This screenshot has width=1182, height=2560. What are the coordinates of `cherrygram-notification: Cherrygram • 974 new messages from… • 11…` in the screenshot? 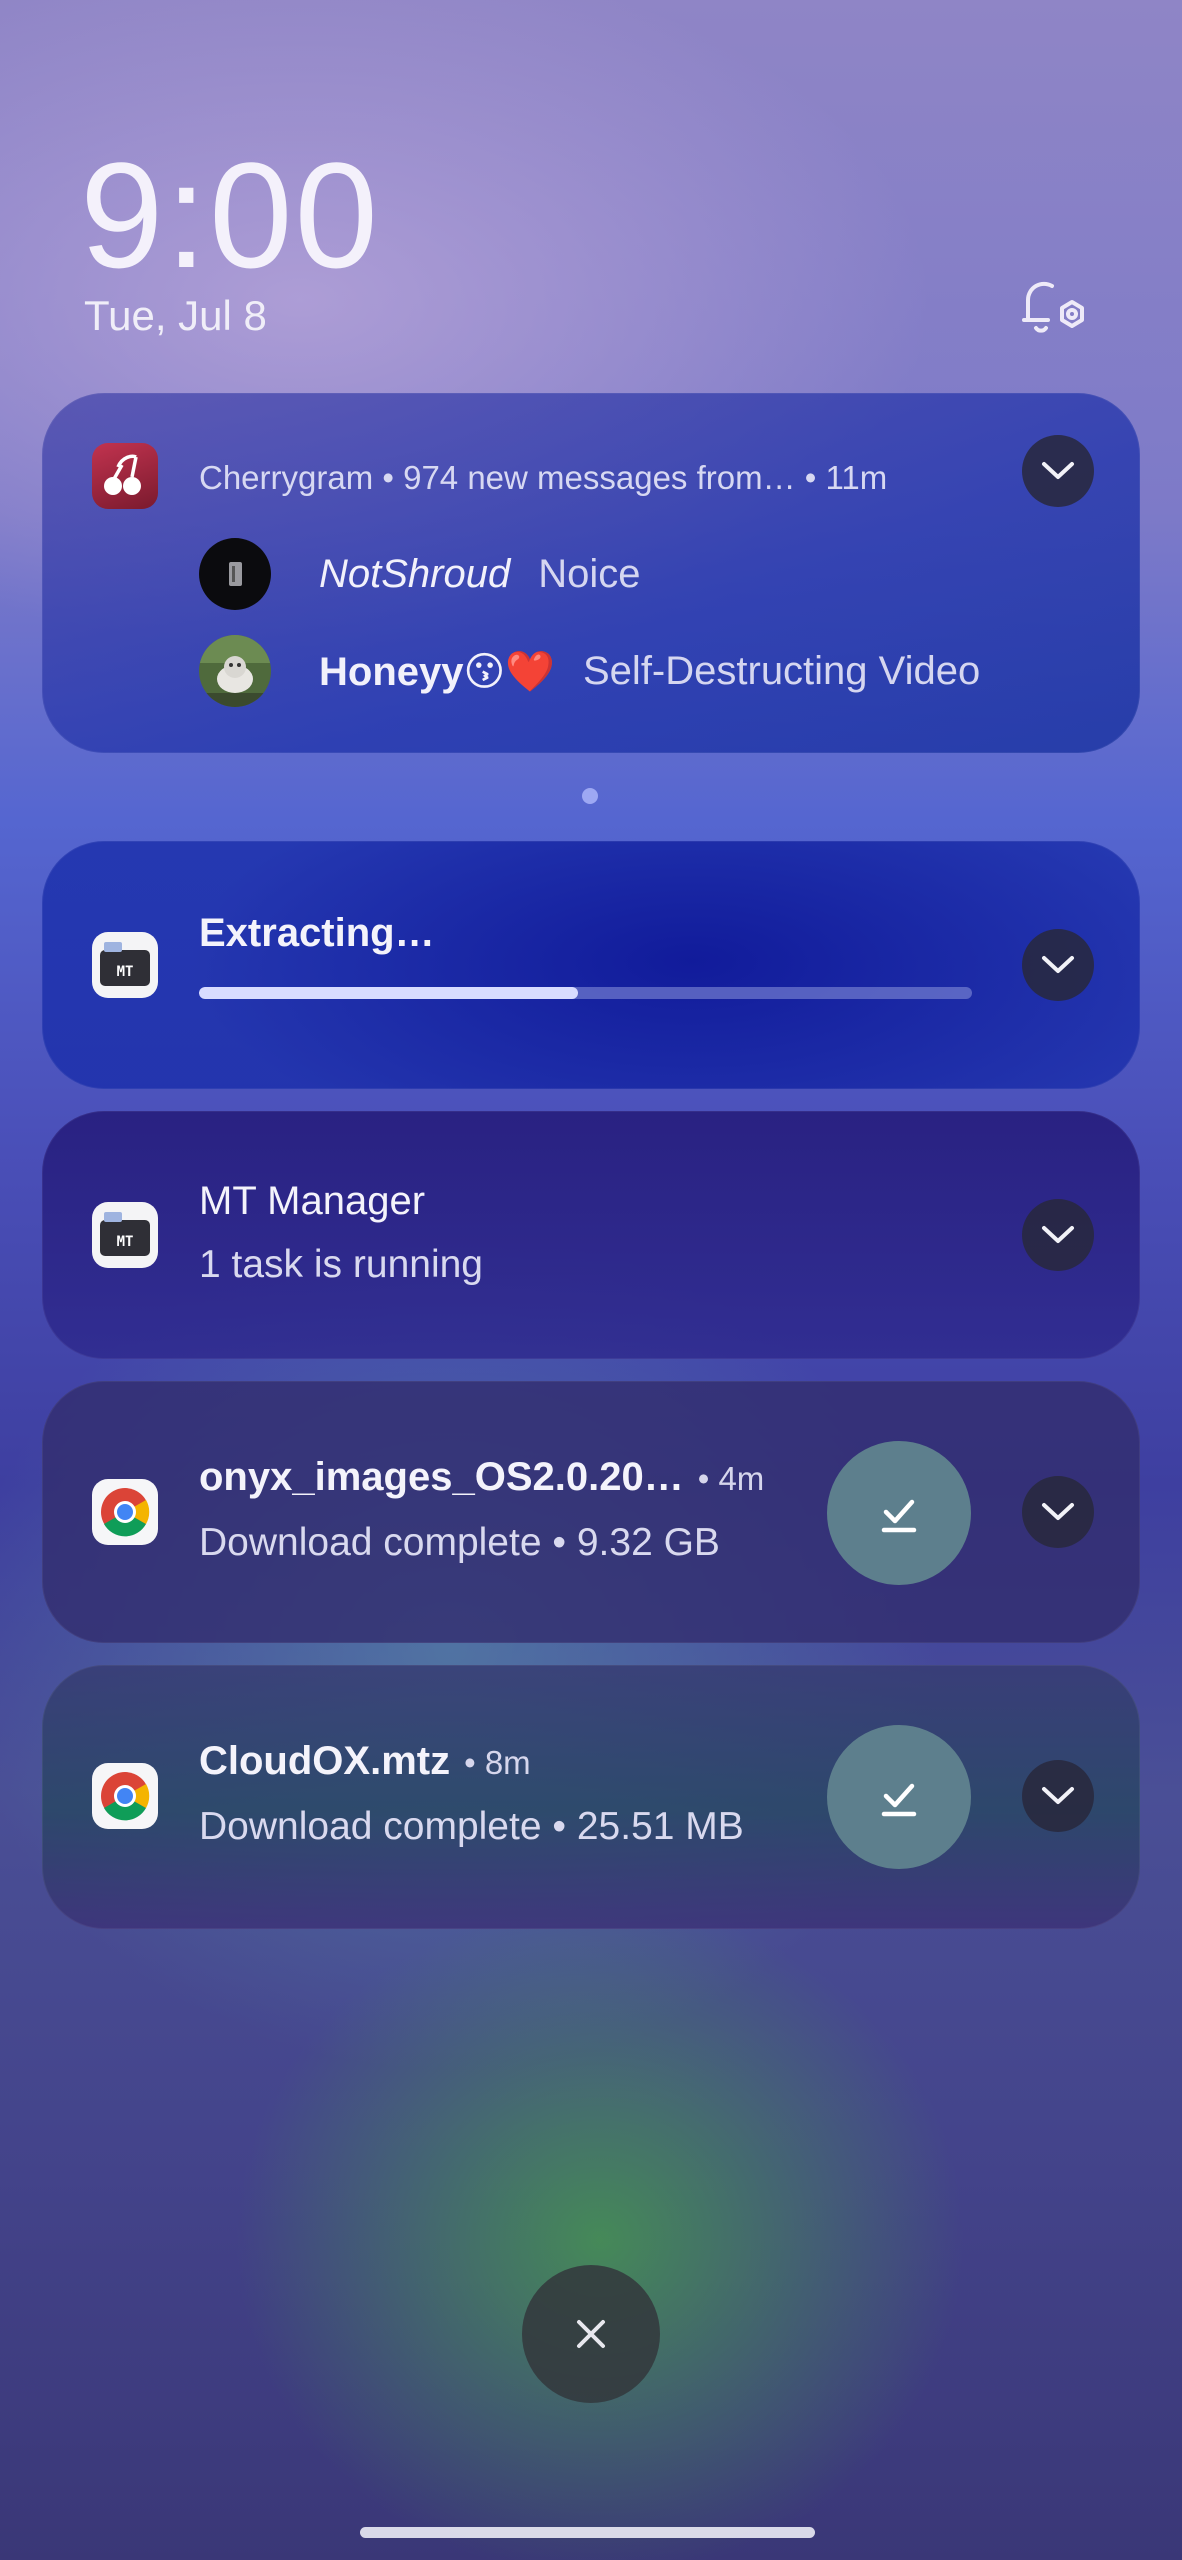 It's located at (591, 573).